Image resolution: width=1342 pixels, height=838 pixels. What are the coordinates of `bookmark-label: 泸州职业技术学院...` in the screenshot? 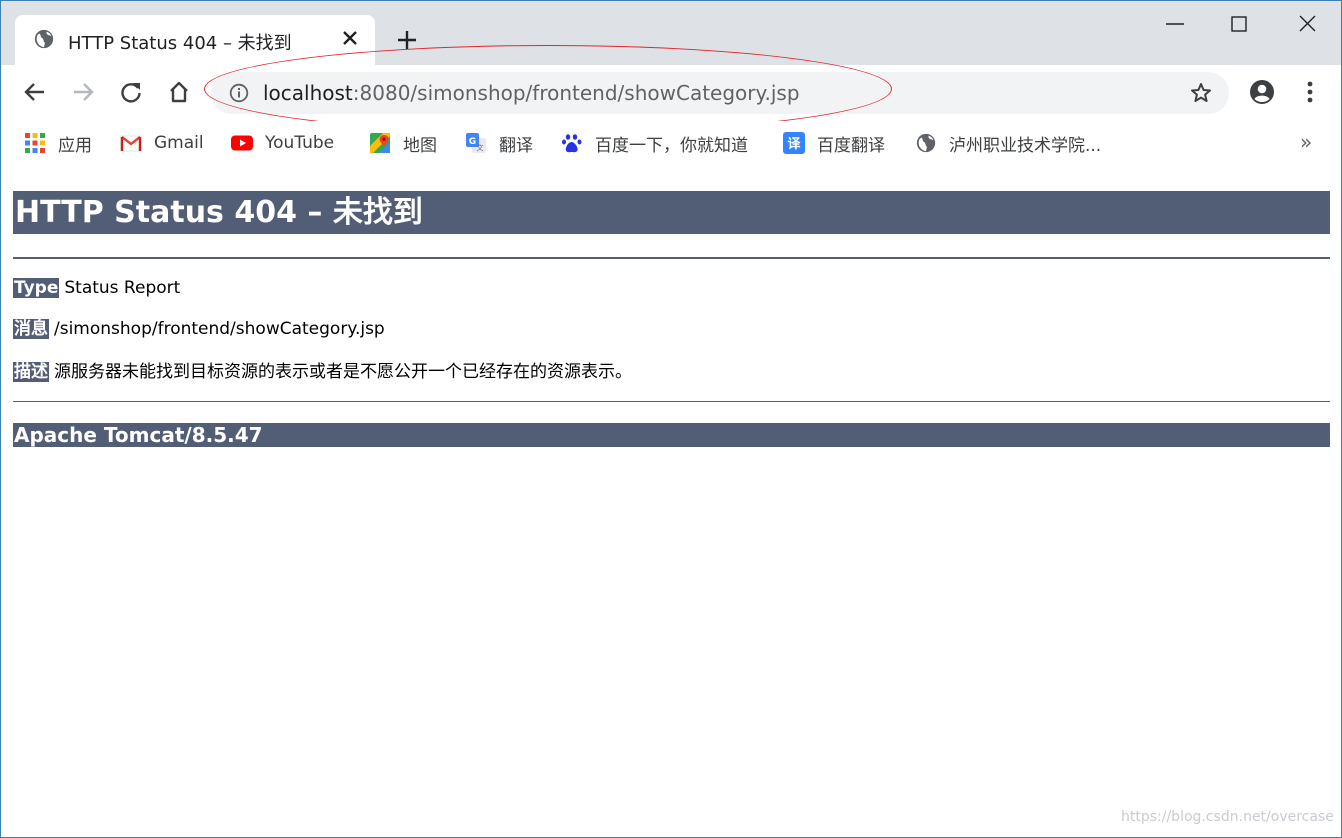 It's located at (1025, 145).